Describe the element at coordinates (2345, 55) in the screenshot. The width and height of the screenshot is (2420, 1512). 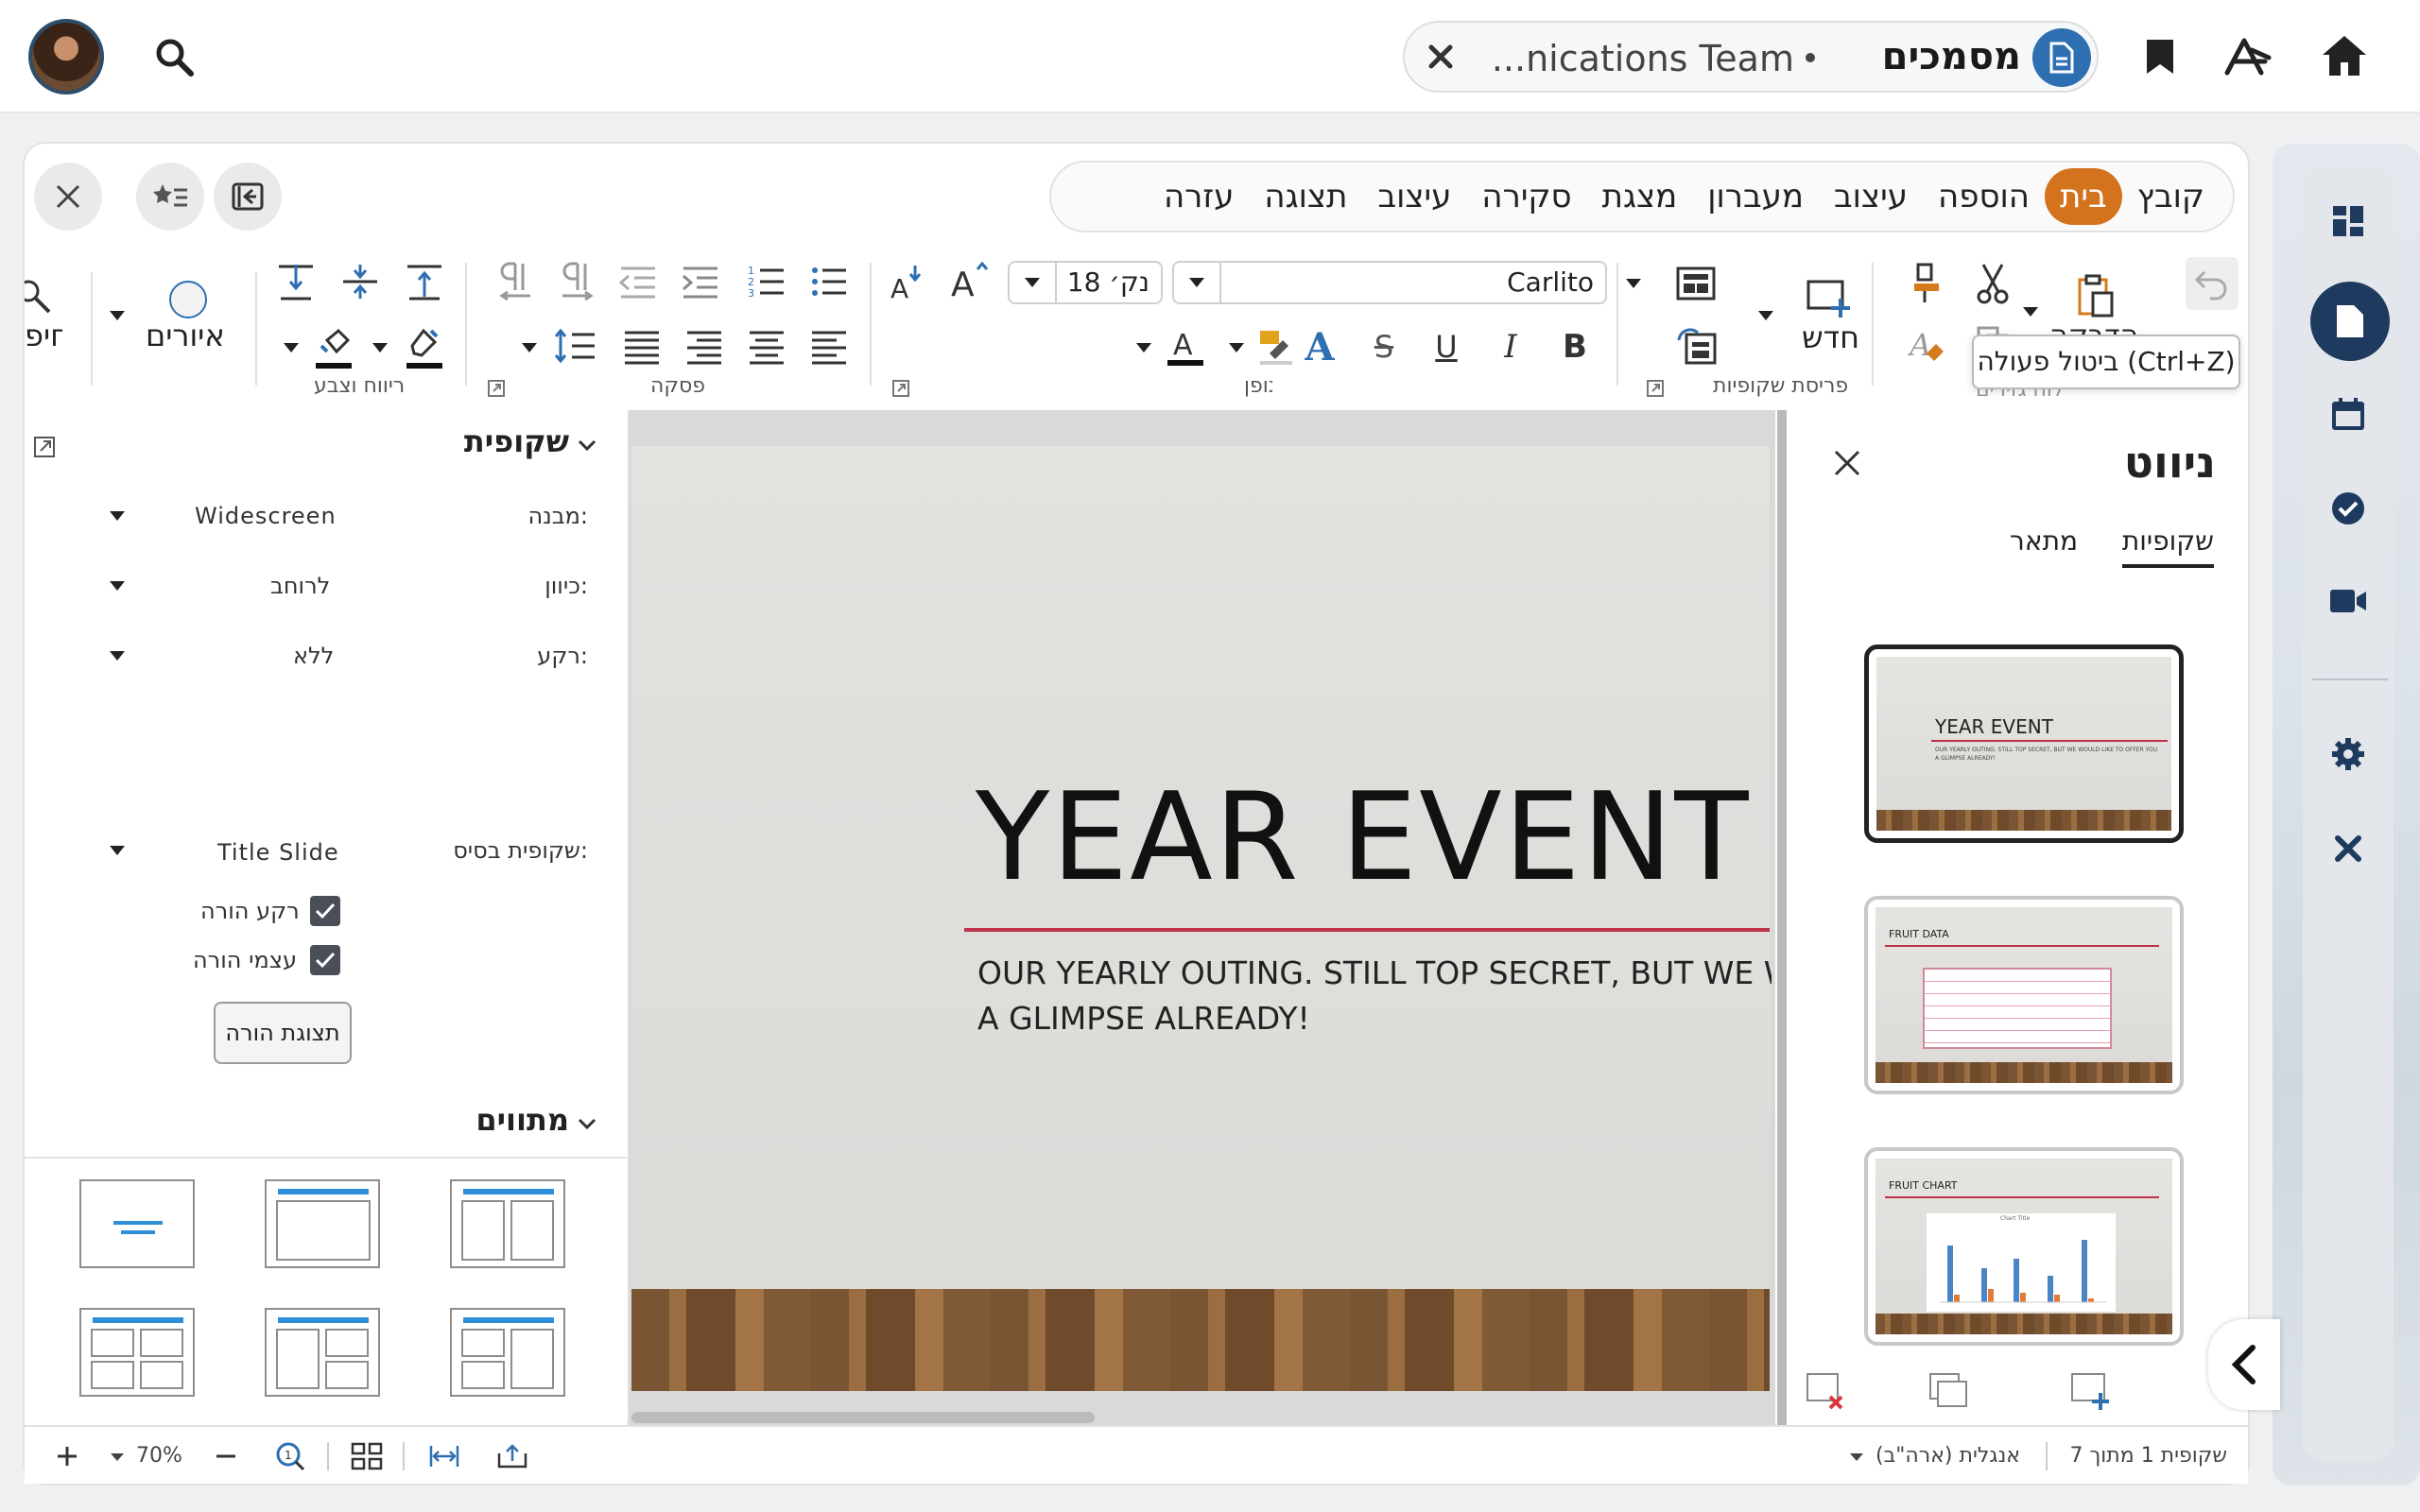
I see `home-icon` at that location.